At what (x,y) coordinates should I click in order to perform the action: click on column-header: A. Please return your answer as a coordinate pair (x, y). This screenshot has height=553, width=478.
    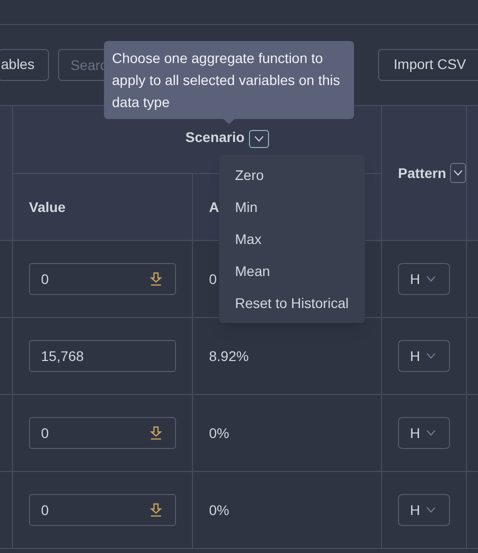
    Looking at the image, I should click on (214, 207).